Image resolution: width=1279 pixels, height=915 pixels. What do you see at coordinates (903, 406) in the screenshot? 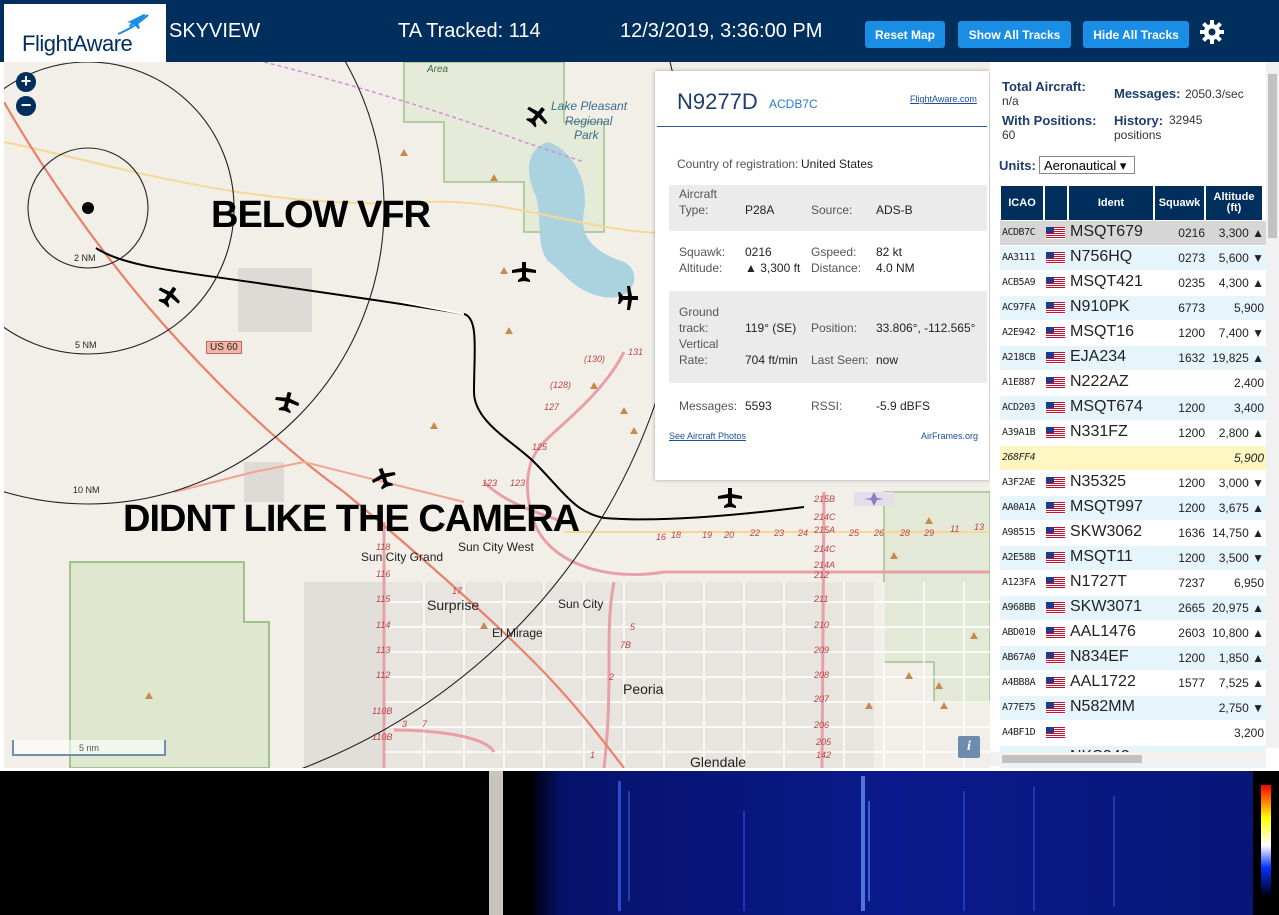
I see `rssi-value: -5.9 dBFS` at bounding box center [903, 406].